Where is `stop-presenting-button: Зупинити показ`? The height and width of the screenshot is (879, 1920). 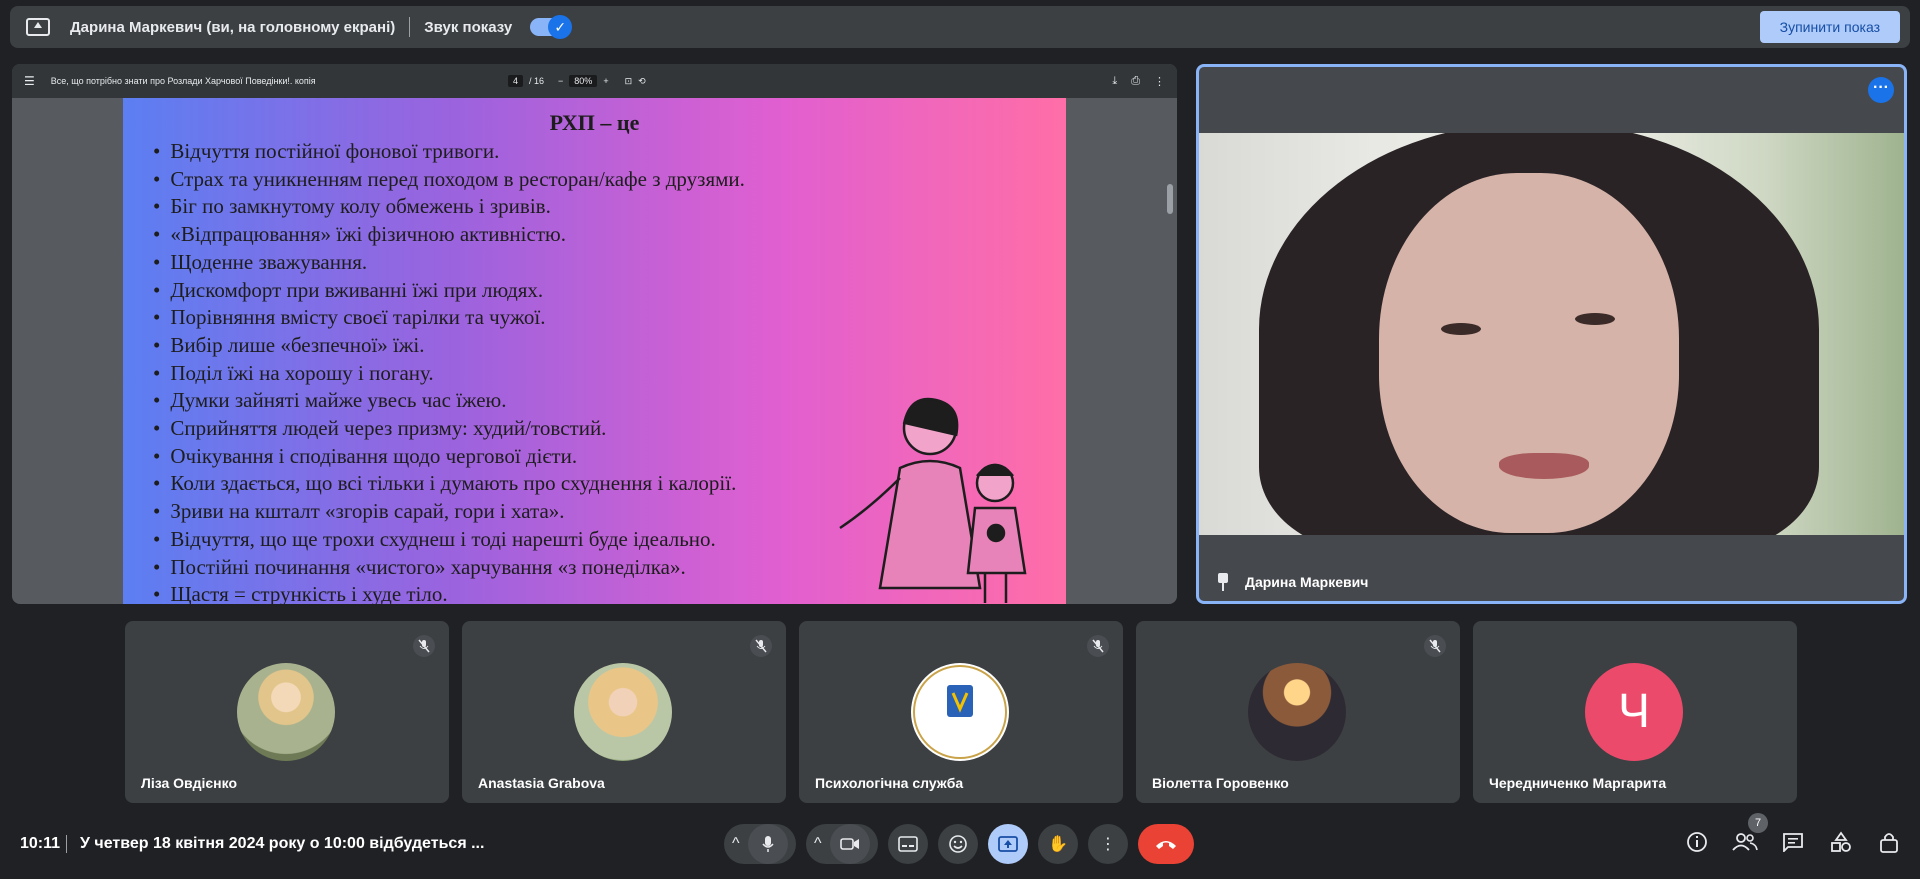 stop-presenting-button: Зупинити показ is located at coordinates (1829, 27).